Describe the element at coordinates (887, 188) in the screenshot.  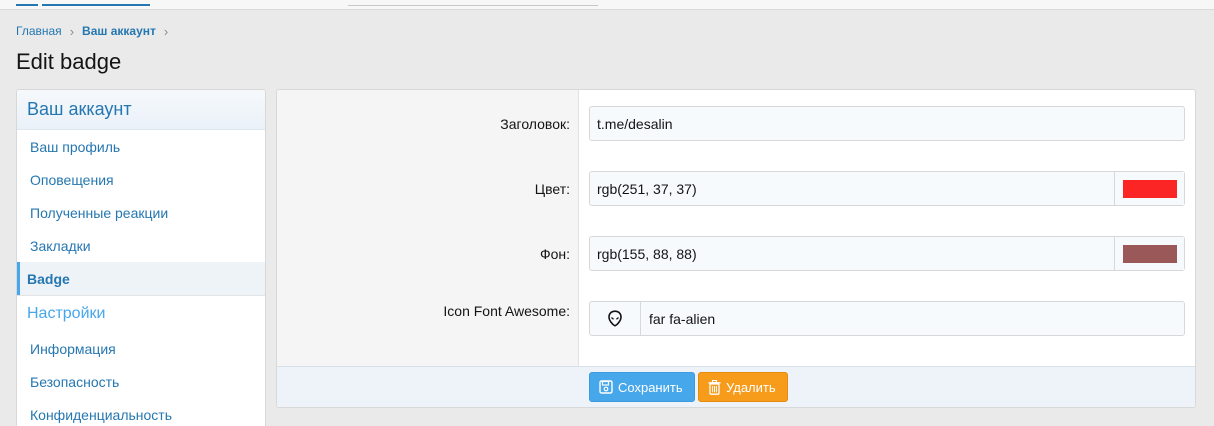
I see `color-input: rgb(251, 37, 37)` at that location.